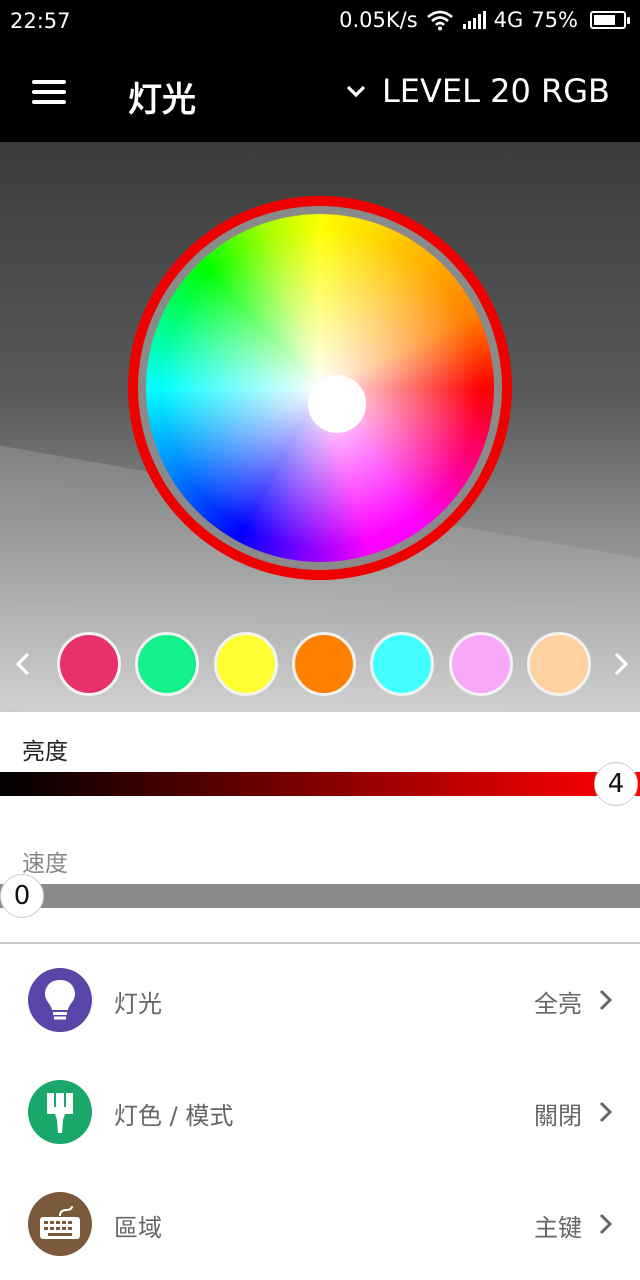 The image size is (640, 1280). What do you see at coordinates (138, 1228) in the screenshot?
I see `menu-item-label: 區域` at bounding box center [138, 1228].